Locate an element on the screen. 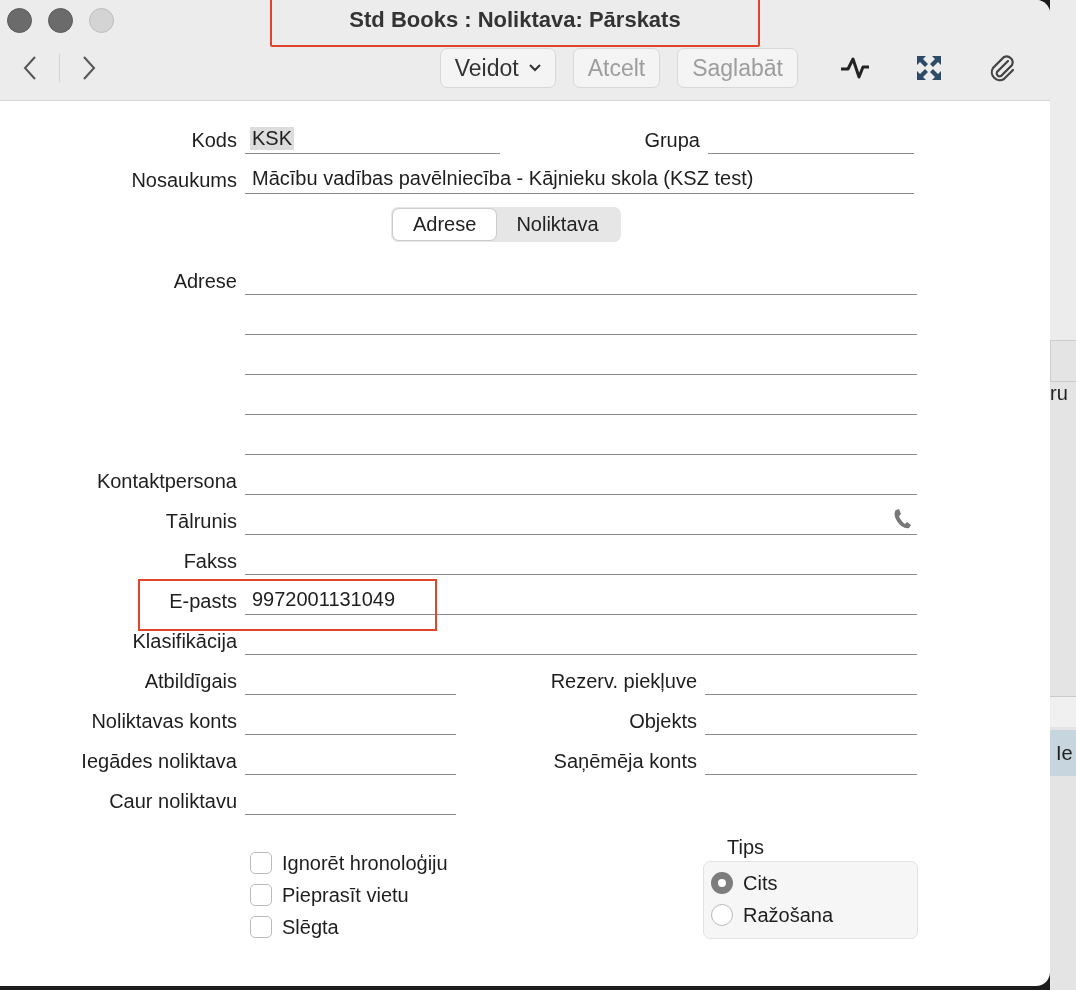 This screenshot has height=990, width=1076. field-label: Adrese is located at coordinates (205, 281).